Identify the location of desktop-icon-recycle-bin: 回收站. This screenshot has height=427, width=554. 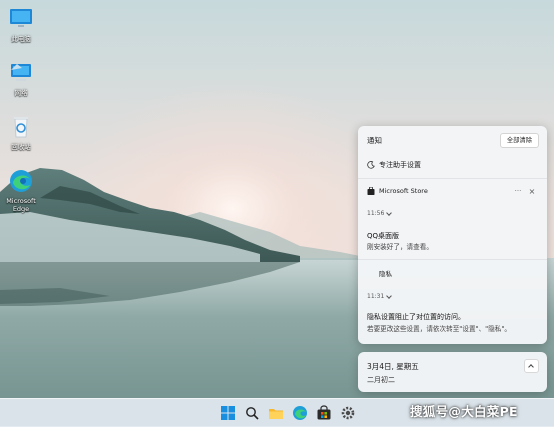
(21, 133).